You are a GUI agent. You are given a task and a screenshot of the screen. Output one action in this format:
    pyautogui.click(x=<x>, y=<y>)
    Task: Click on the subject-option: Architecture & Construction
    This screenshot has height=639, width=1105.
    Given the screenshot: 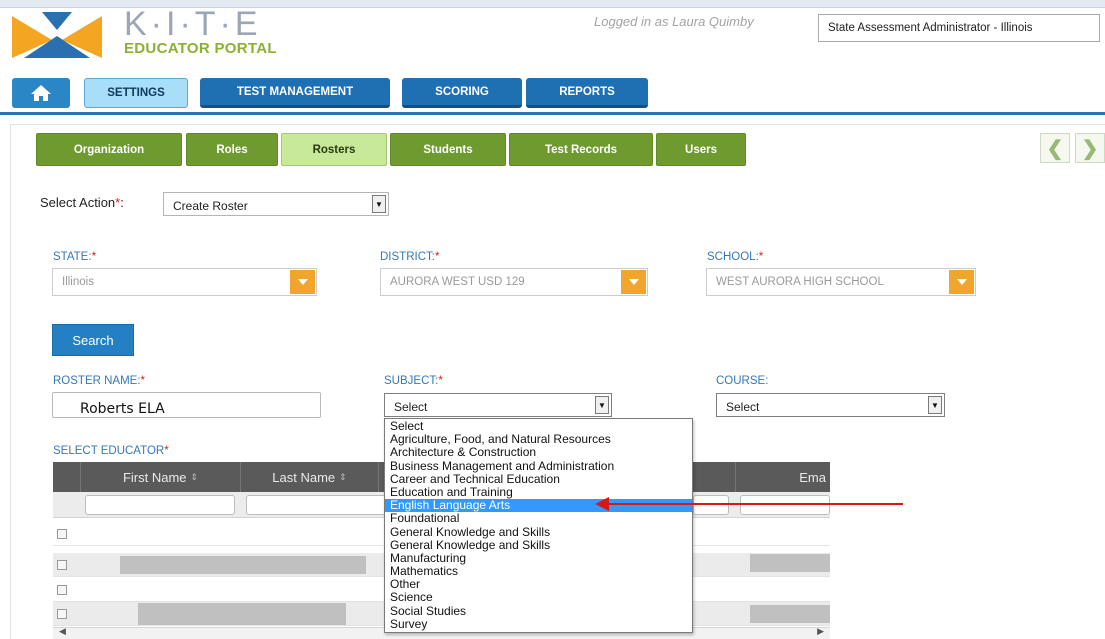 What is the action you would take?
    pyautogui.click(x=538, y=452)
    